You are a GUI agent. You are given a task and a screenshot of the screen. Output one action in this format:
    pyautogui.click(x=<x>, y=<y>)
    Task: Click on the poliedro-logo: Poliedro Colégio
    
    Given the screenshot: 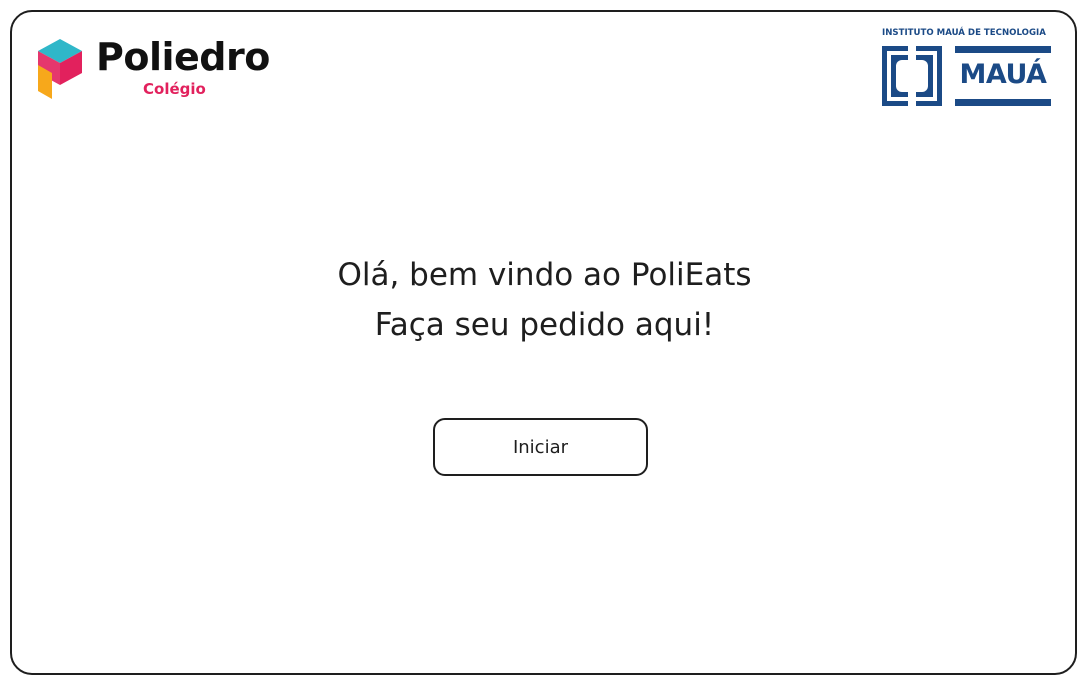 What is the action you would take?
    pyautogui.click(x=153, y=68)
    